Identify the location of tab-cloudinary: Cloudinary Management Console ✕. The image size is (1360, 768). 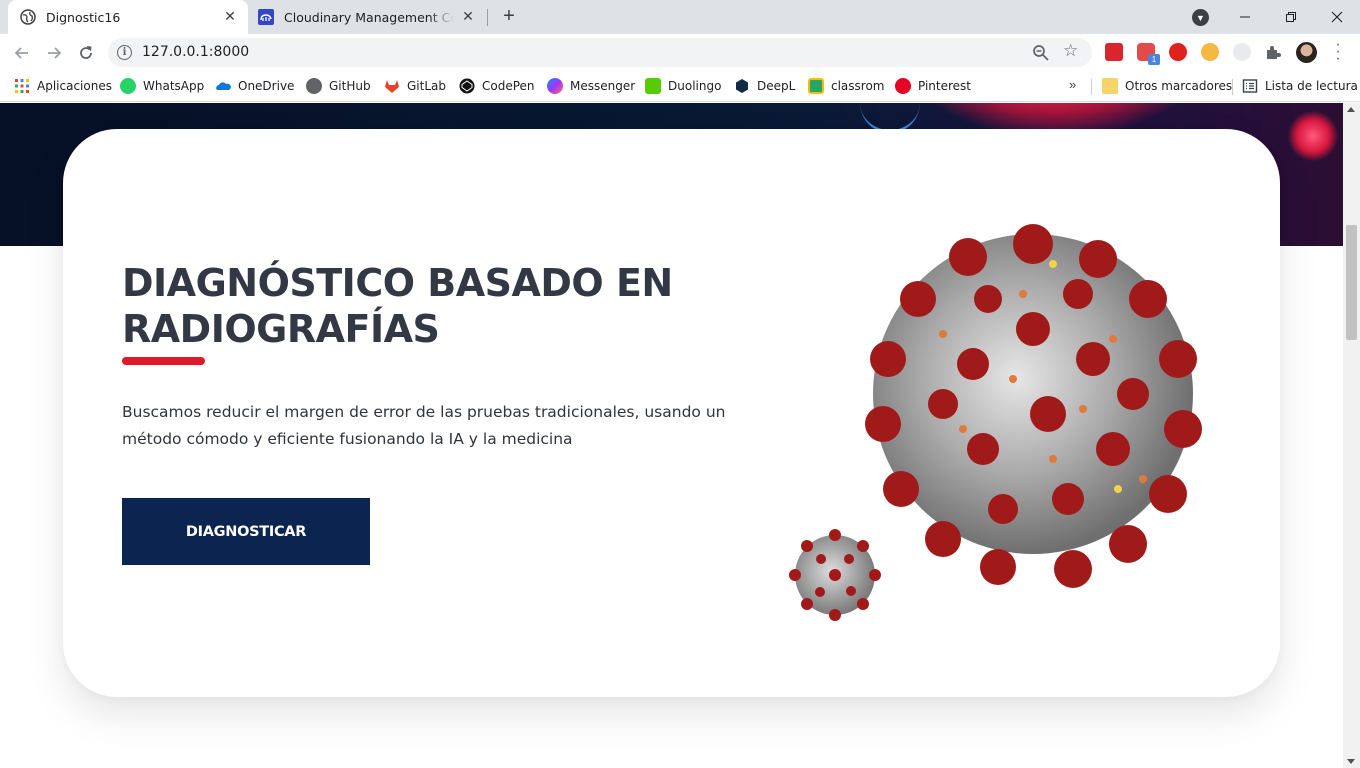
(368, 17).